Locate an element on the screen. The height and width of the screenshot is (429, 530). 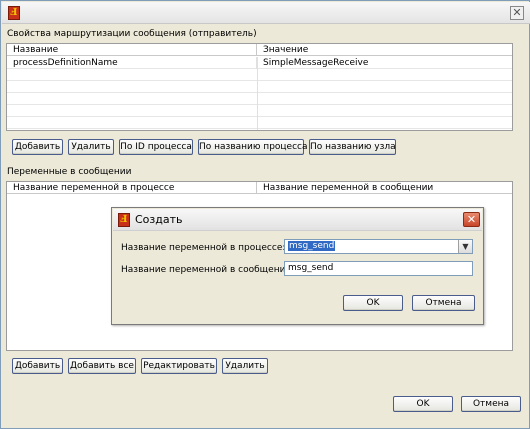
message-var-input: msg_send is located at coordinates (378, 268).